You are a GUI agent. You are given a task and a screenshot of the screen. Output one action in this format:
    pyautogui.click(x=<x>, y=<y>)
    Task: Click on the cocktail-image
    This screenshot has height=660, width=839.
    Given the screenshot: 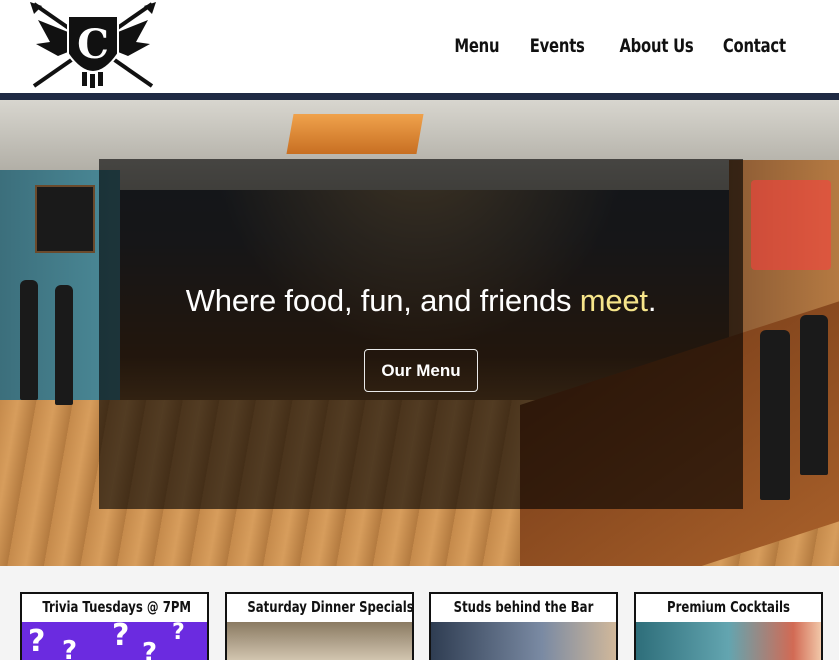 What is the action you would take?
    pyautogui.click(x=728, y=641)
    